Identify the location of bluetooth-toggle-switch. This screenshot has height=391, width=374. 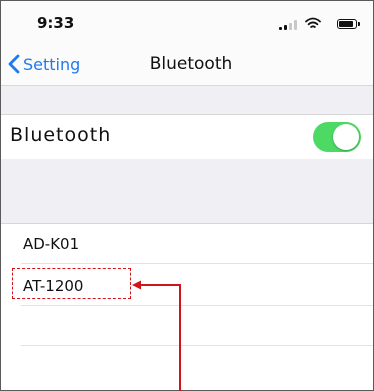
(337, 137).